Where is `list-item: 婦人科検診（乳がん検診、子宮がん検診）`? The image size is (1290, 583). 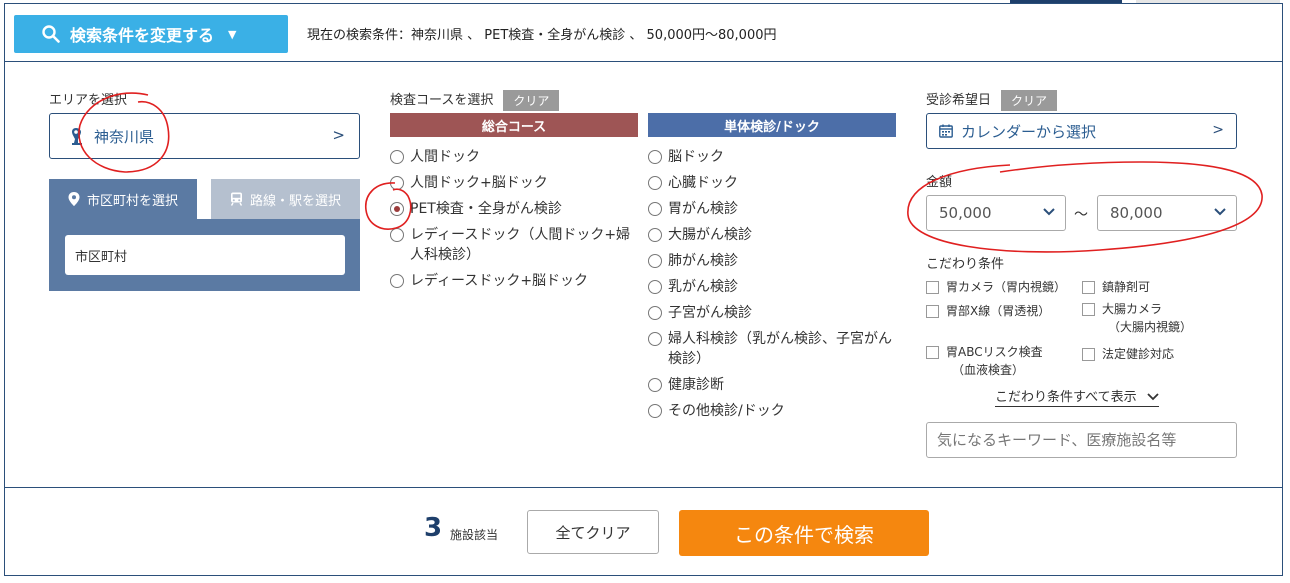 list-item: 婦人科検診（乳がん検診、子宮がん検診） is located at coordinates (773, 349).